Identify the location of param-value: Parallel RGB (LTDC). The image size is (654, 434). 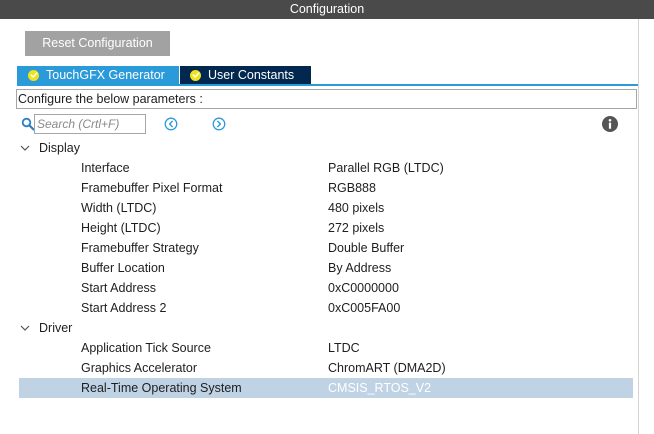
(386, 168).